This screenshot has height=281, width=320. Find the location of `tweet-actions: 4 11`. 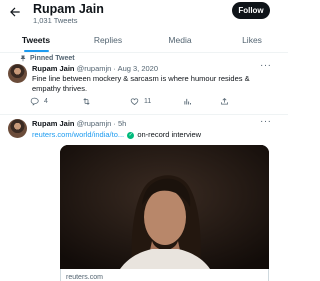

tweet-actions: 4 11 is located at coordinates (150, 103).